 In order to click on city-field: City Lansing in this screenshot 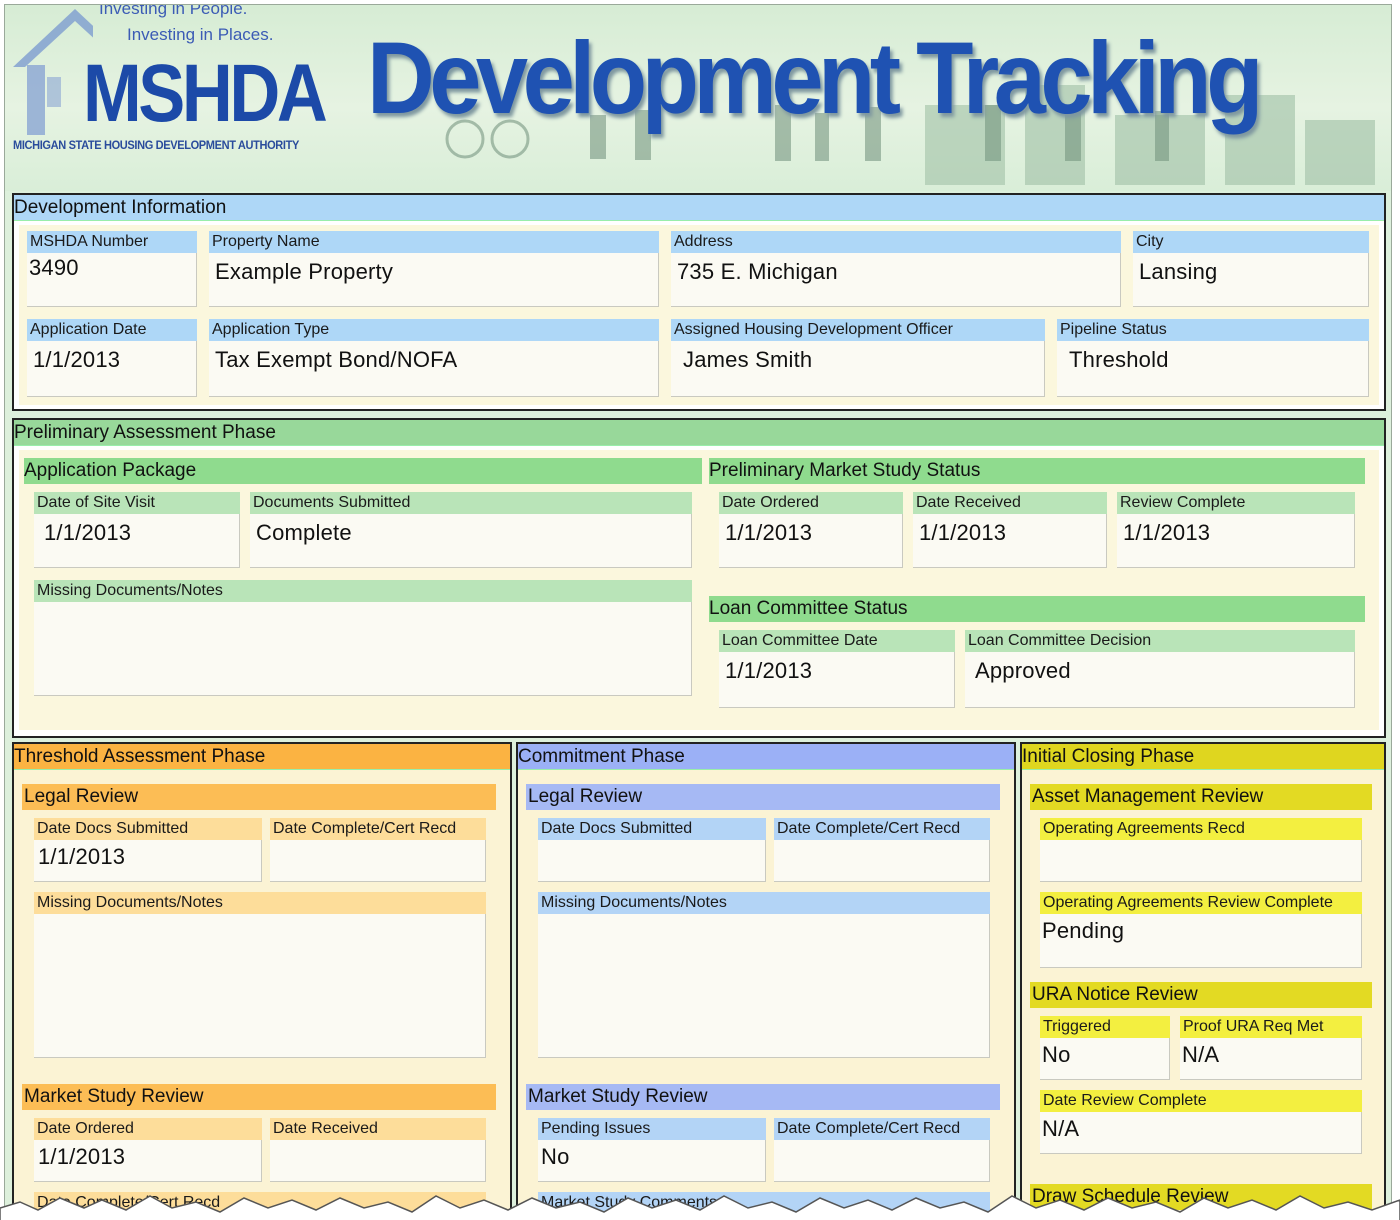, I will do `click(1251, 269)`.